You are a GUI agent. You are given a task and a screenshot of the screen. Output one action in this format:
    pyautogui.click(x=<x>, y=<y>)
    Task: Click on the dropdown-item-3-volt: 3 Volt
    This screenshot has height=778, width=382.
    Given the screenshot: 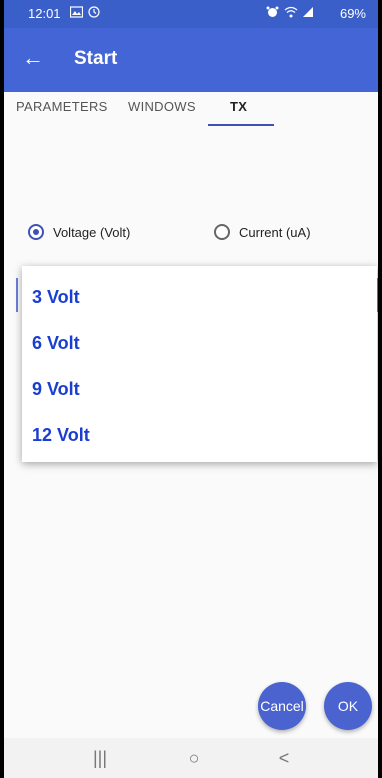 What is the action you would take?
    pyautogui.click(x=56, y=297)
    